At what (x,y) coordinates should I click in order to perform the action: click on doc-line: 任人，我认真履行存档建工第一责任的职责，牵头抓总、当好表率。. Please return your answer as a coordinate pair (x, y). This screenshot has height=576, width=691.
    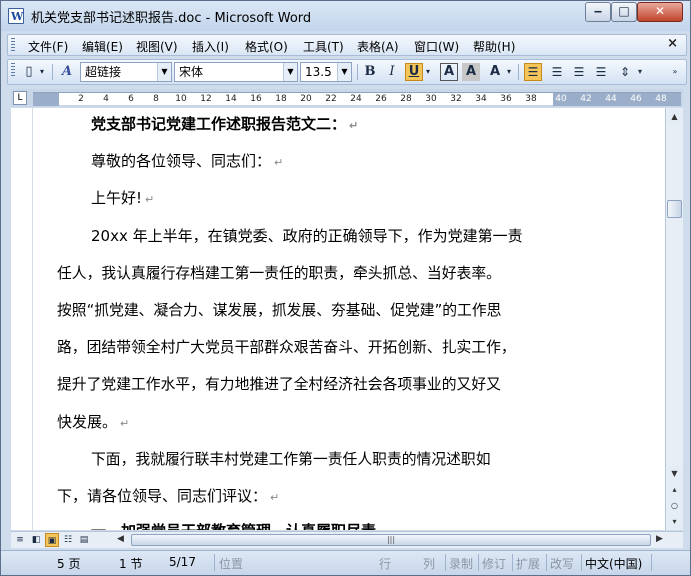
    Looking at the image, I should click on (279, 272).